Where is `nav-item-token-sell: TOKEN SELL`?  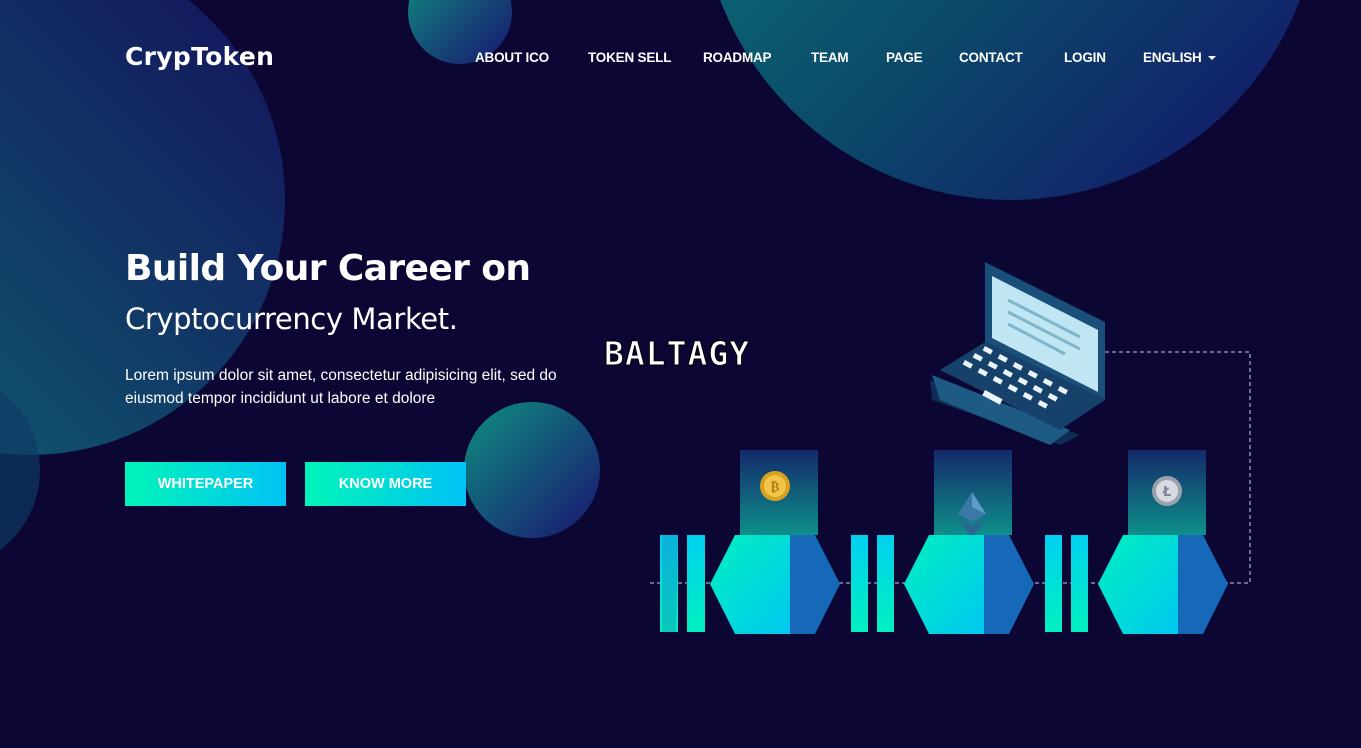
nav-item-token-sell: TOKEN SELL is located at coordinates (629, 57).